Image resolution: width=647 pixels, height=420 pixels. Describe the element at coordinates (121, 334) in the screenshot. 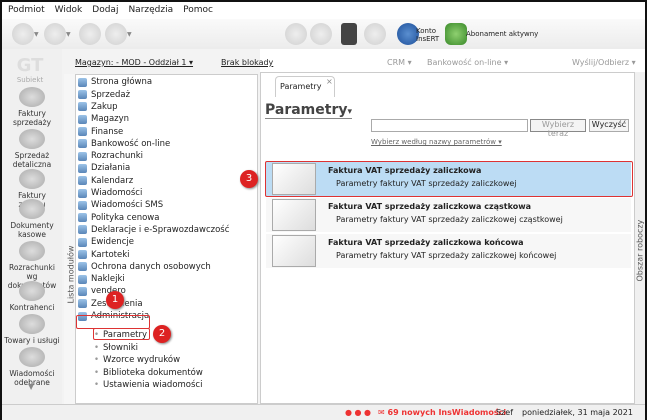

I see `highlight-parametry` at that location.